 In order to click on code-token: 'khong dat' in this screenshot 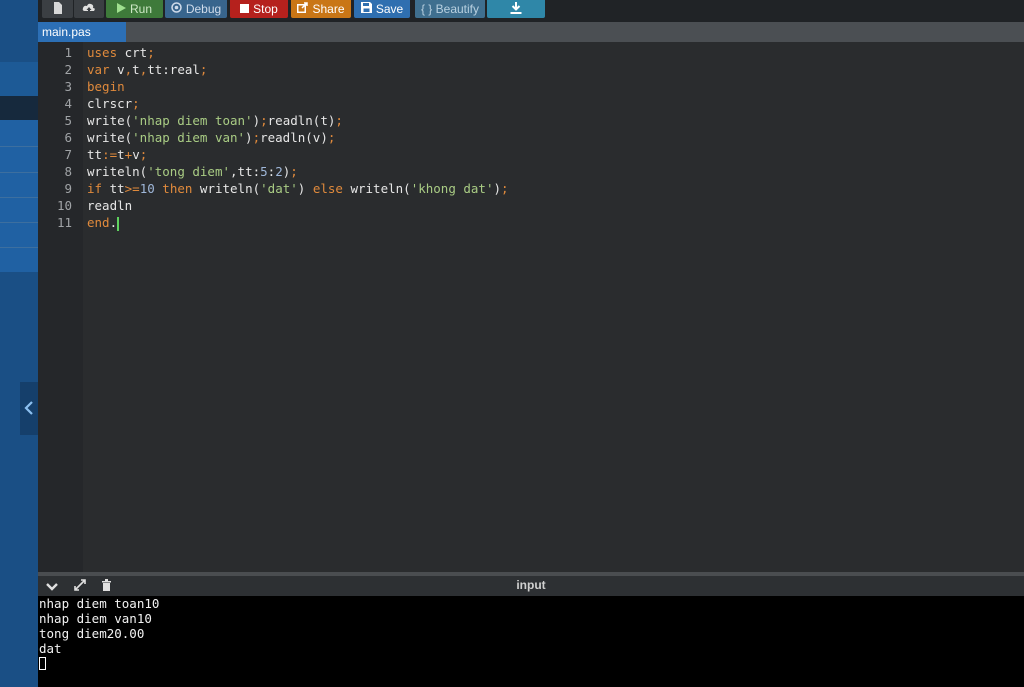, I will do `click(452, 188)`.